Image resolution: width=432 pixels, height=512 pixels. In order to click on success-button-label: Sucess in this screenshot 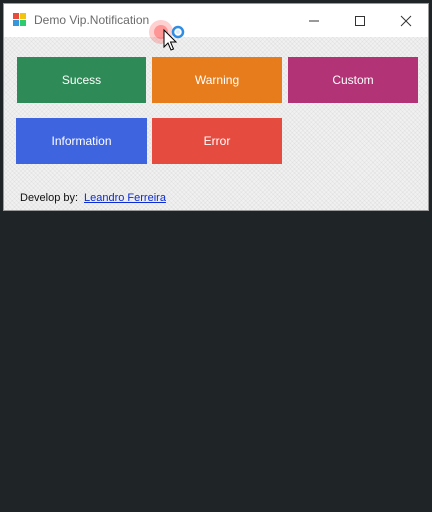, I will do `click(81, 80)`.